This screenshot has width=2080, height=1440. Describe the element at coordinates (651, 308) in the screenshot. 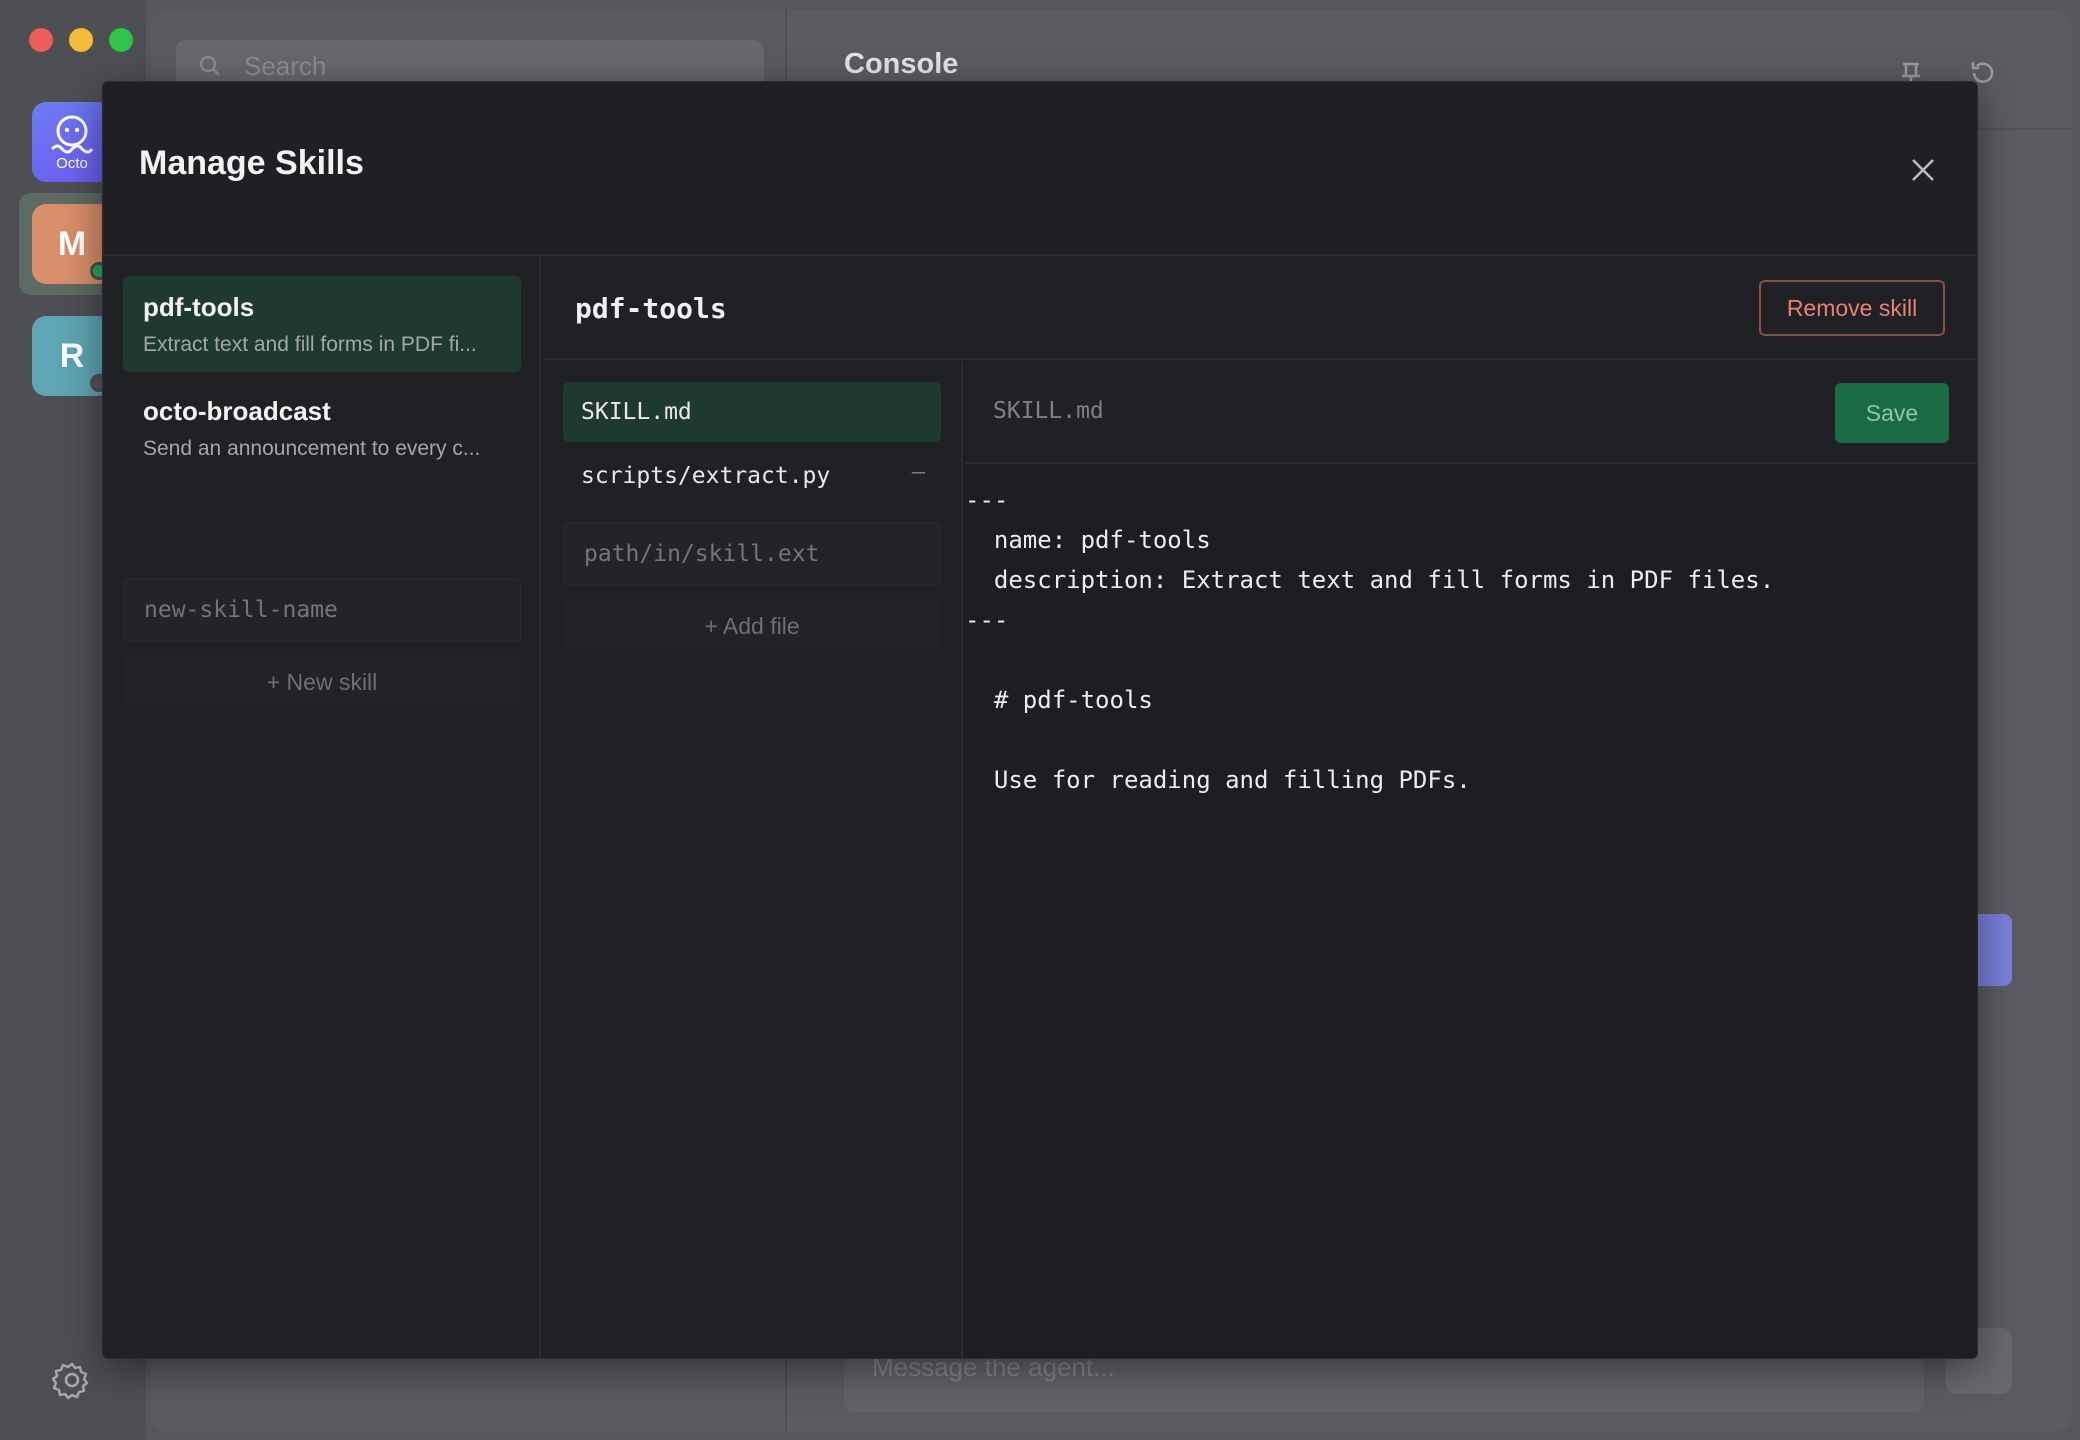

I see `skill-detail-title: pdf-tools` at that location.